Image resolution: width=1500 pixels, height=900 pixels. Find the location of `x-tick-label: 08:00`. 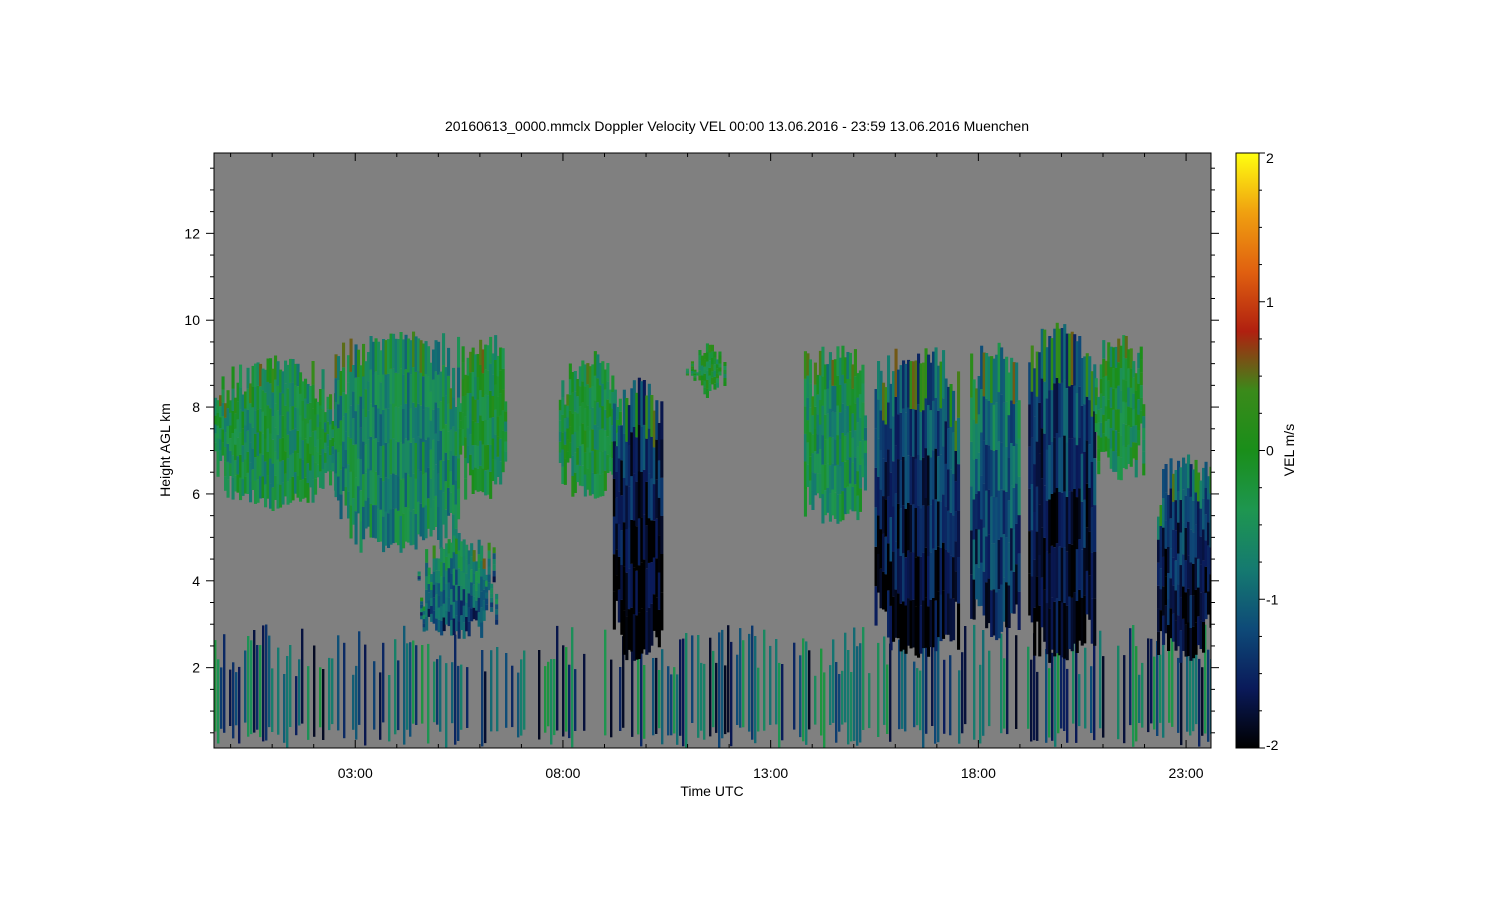

x-tick-label: 08:00 is located at coordinates (562, 773).